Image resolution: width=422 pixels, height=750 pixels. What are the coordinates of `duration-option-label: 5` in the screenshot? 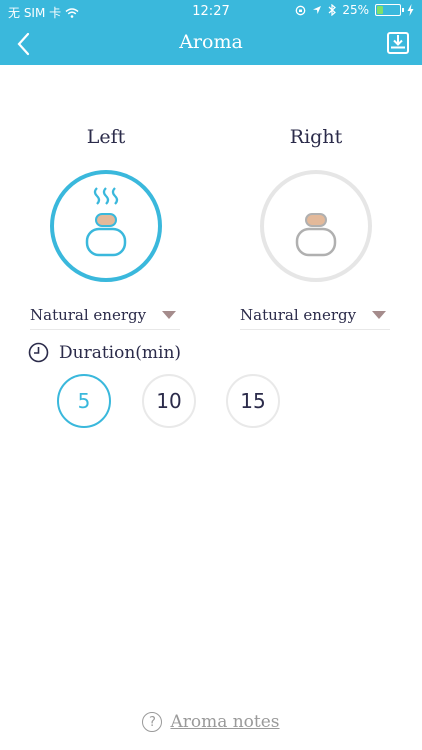 It's located at (84, 401).